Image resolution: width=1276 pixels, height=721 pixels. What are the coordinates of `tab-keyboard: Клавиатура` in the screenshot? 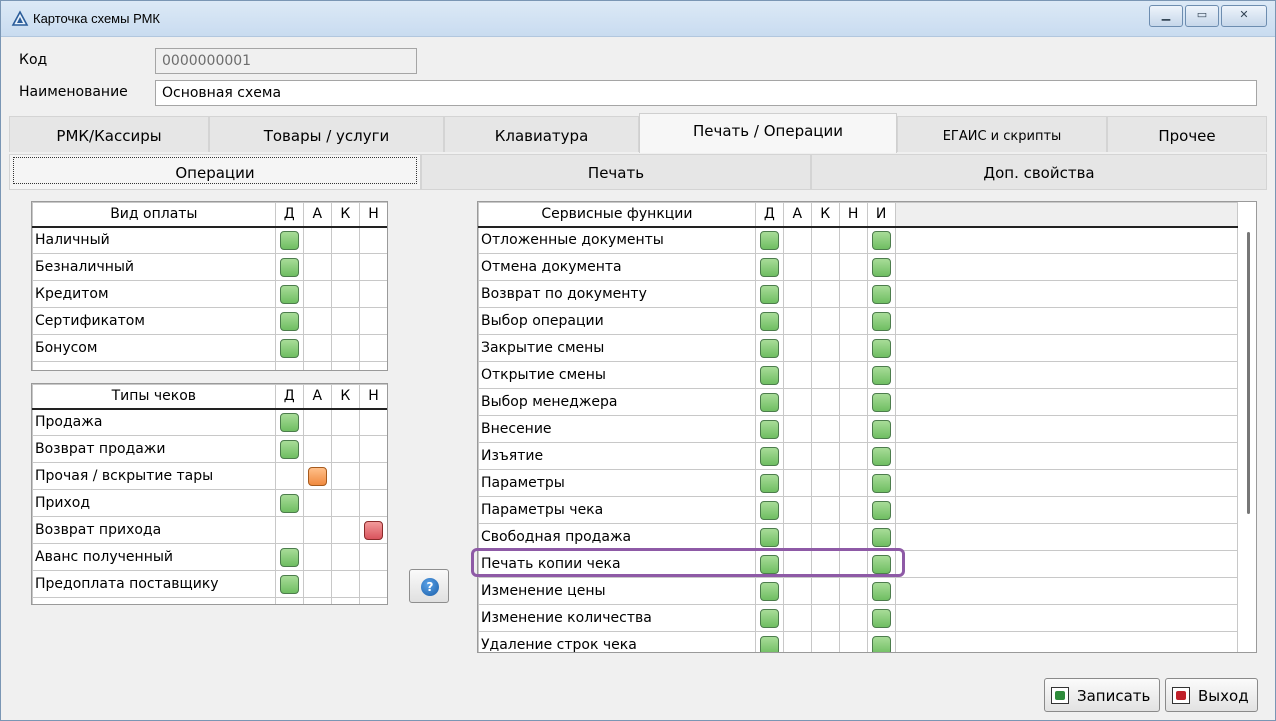 It's located at (541, 134).